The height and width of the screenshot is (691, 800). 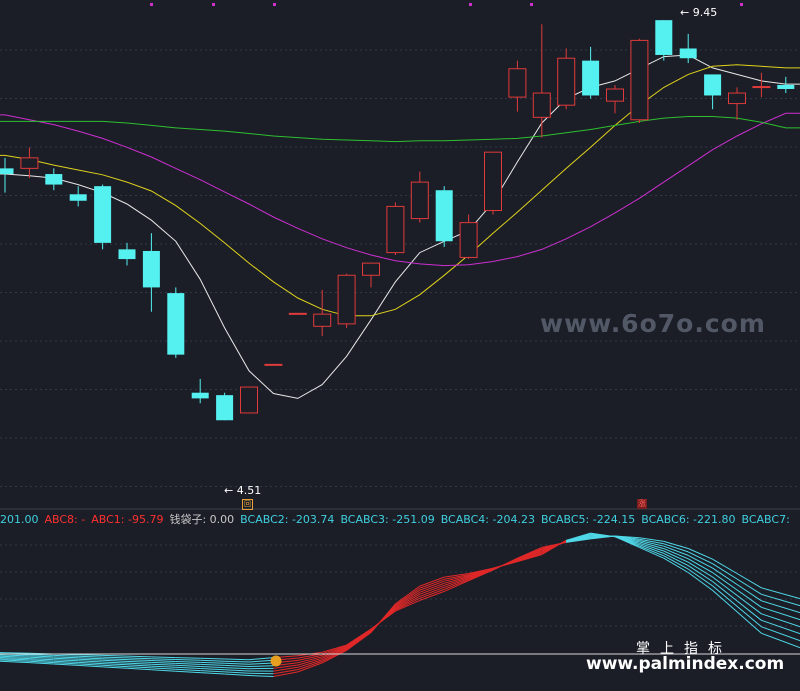 I want to click on rise-badge-icon: 涨, so click(x=642, y=504).